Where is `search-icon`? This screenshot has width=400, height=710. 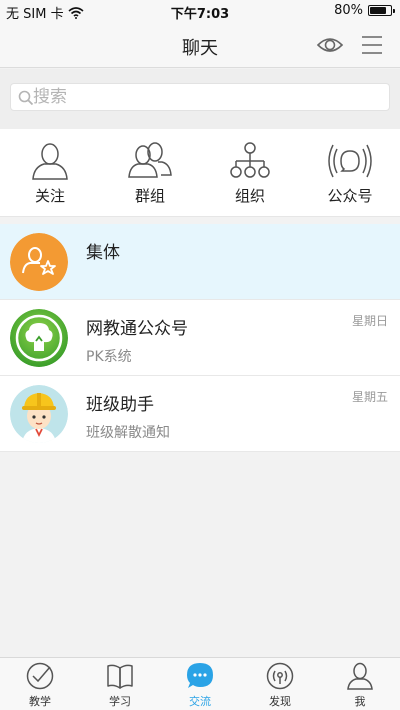
search-icon is located at coordinates (26, 98).